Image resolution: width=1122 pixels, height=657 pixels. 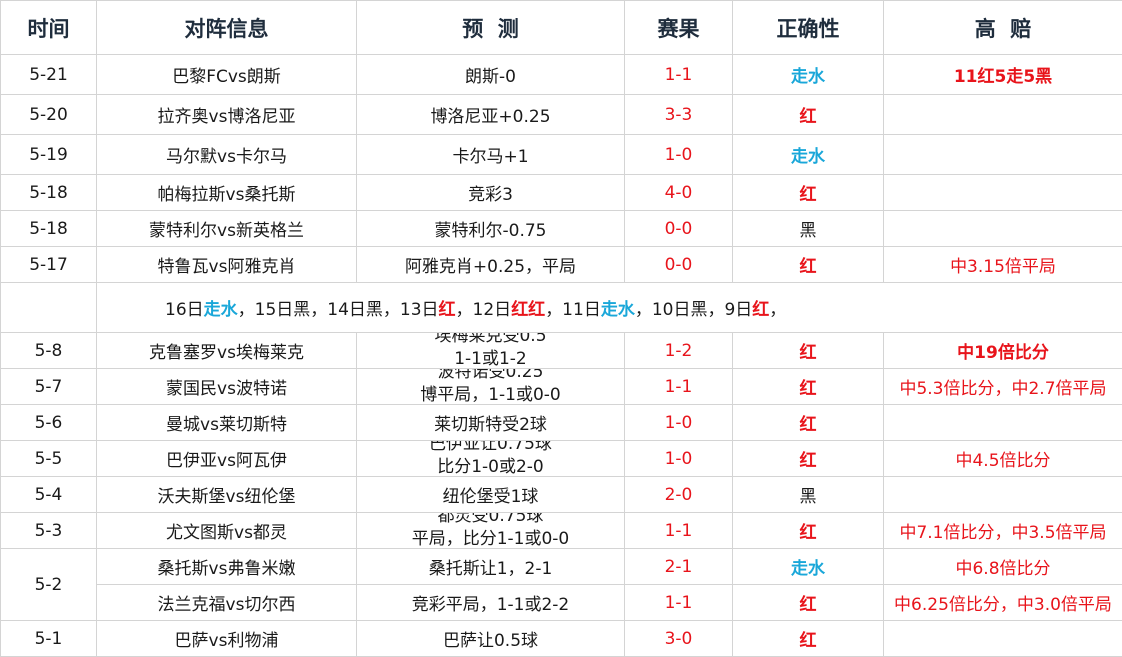 What do you see at coordinates (761, 310) in the screenshot?
I see `summary-segment: 红` at bounding box center [761, 310].